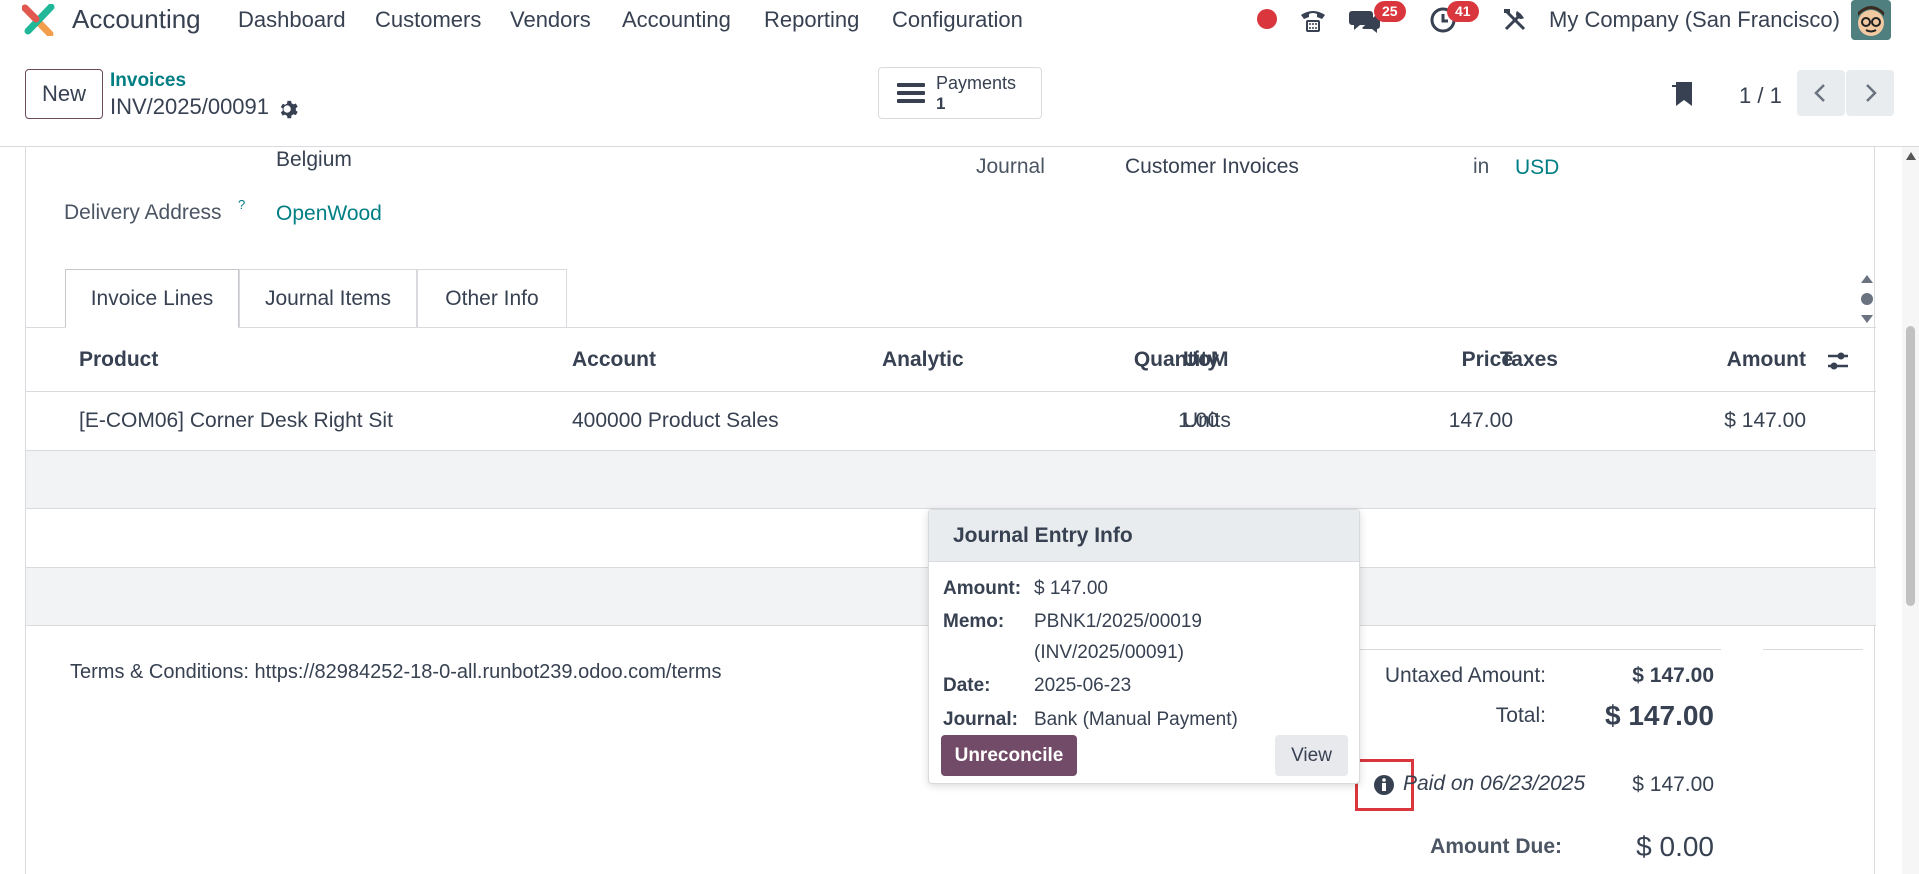 This screenshot has width=1919, height=874. What do you see at coordinates (923, 360) in the screenshot?
I see `col-header-analytic: Analytic` at bounding box center [923, 360].